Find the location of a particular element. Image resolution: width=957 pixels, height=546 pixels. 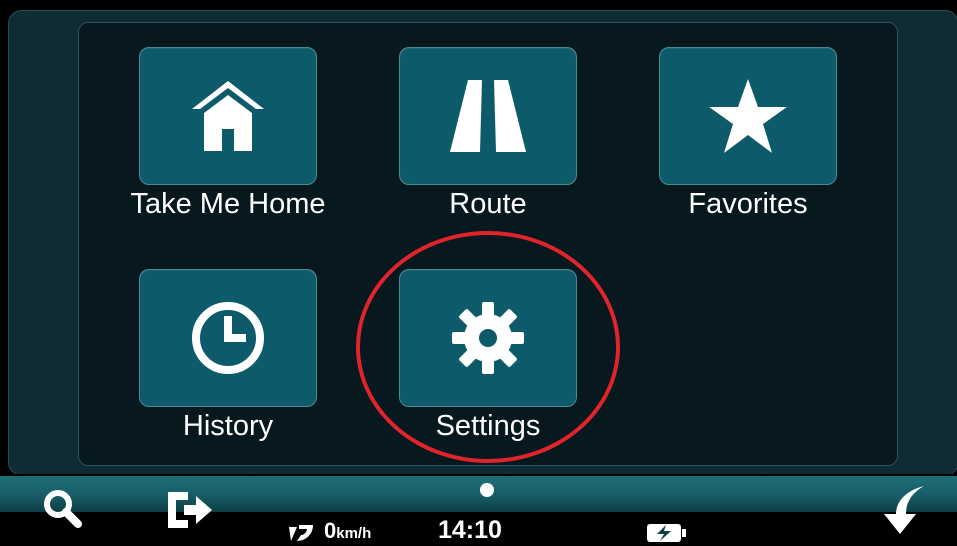

route-button is located at coordinates (488, 116).